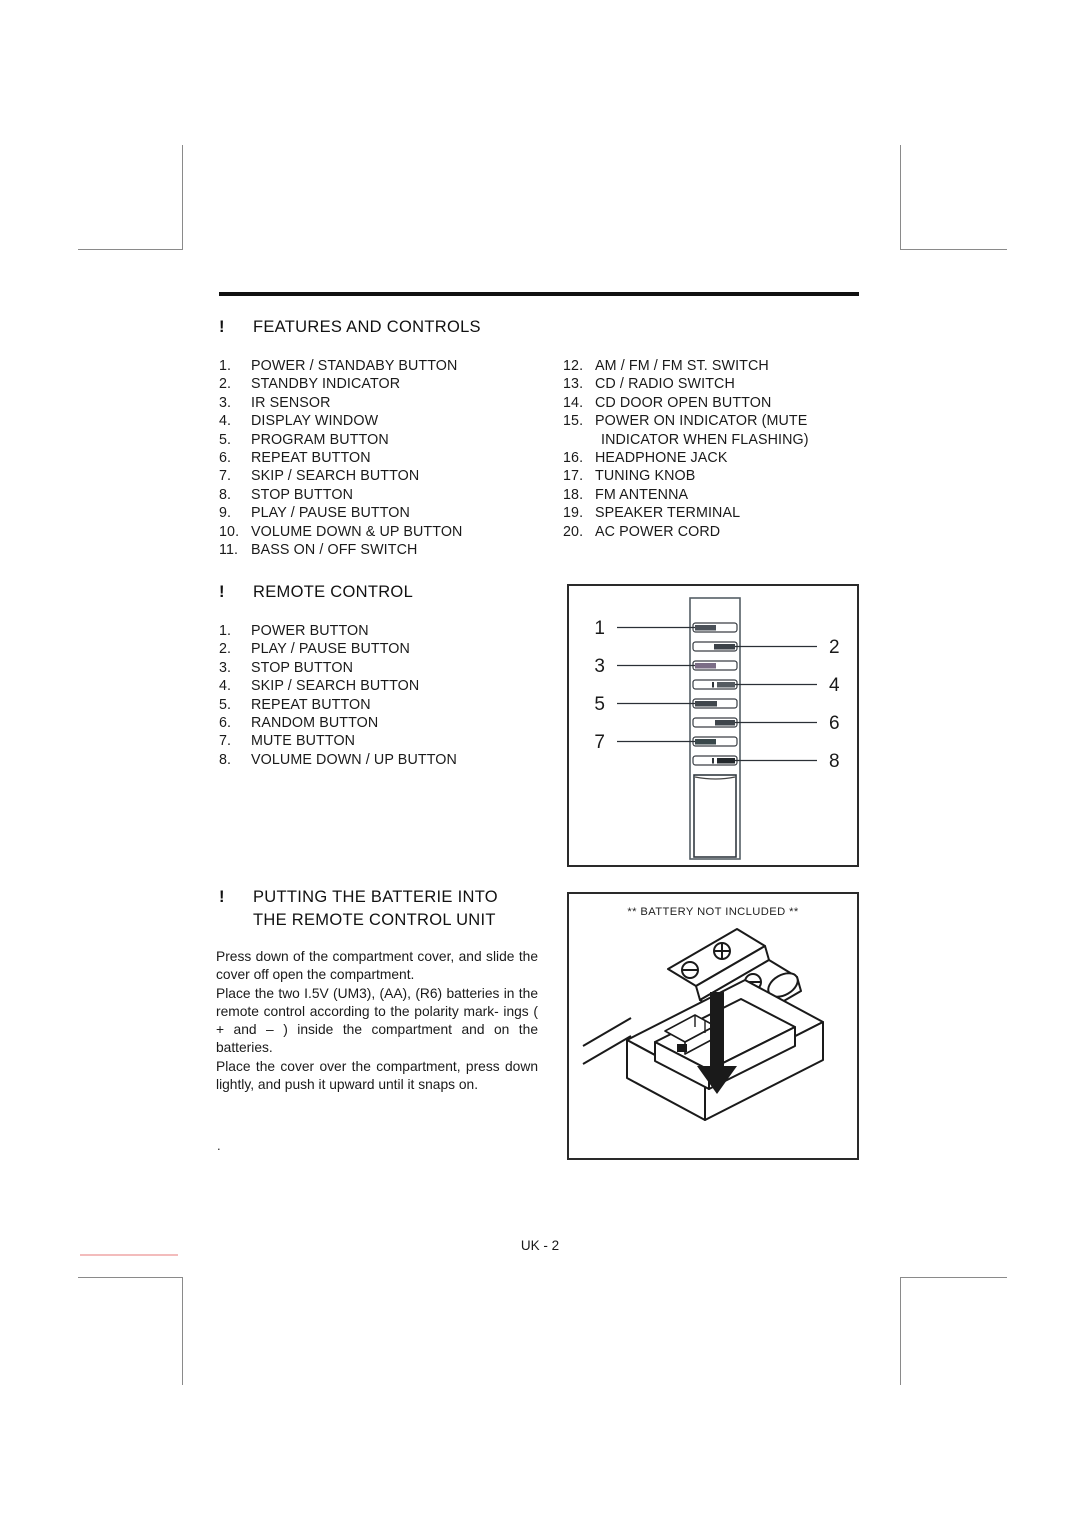  What do you see at coordinates (573, 384) in the screenshot?
I see `feature-item-number: 13.` at bounding box center [573, 384].